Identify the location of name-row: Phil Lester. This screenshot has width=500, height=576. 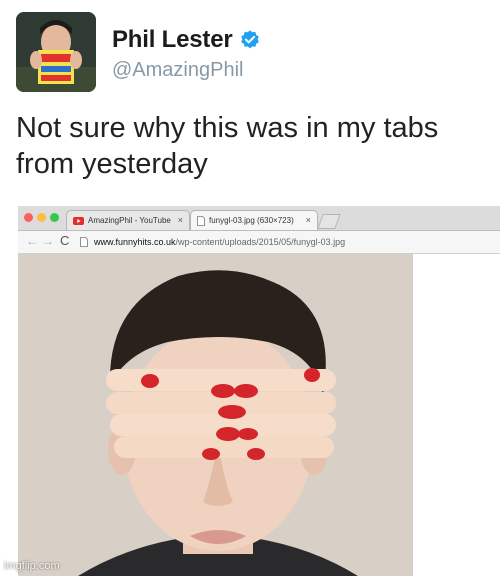
(186, 40).